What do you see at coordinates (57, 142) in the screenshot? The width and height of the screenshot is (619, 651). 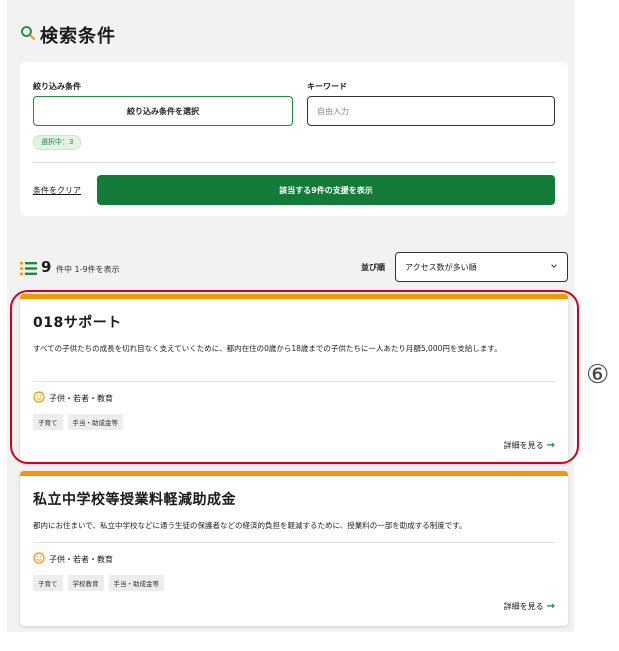 I see `selected-count-chip: 選択中：3` at bounding box center [57, 142].